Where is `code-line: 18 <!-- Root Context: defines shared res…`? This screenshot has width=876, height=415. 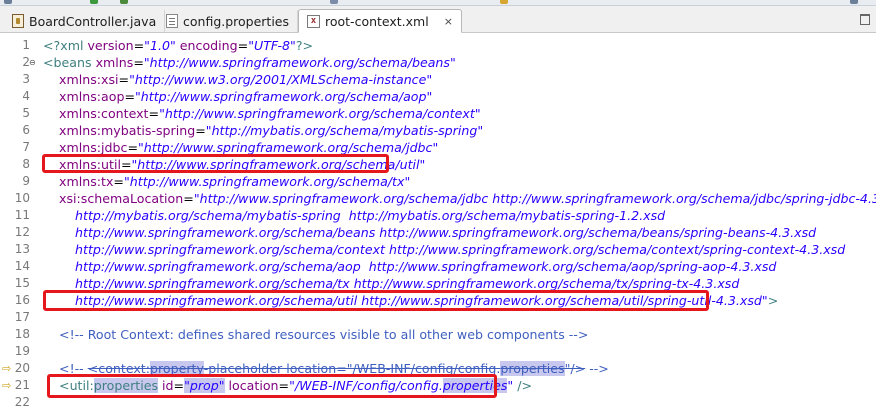
code-line: 18 <!-- Root Context: defines shared res… is located at coordinates (438, 334).